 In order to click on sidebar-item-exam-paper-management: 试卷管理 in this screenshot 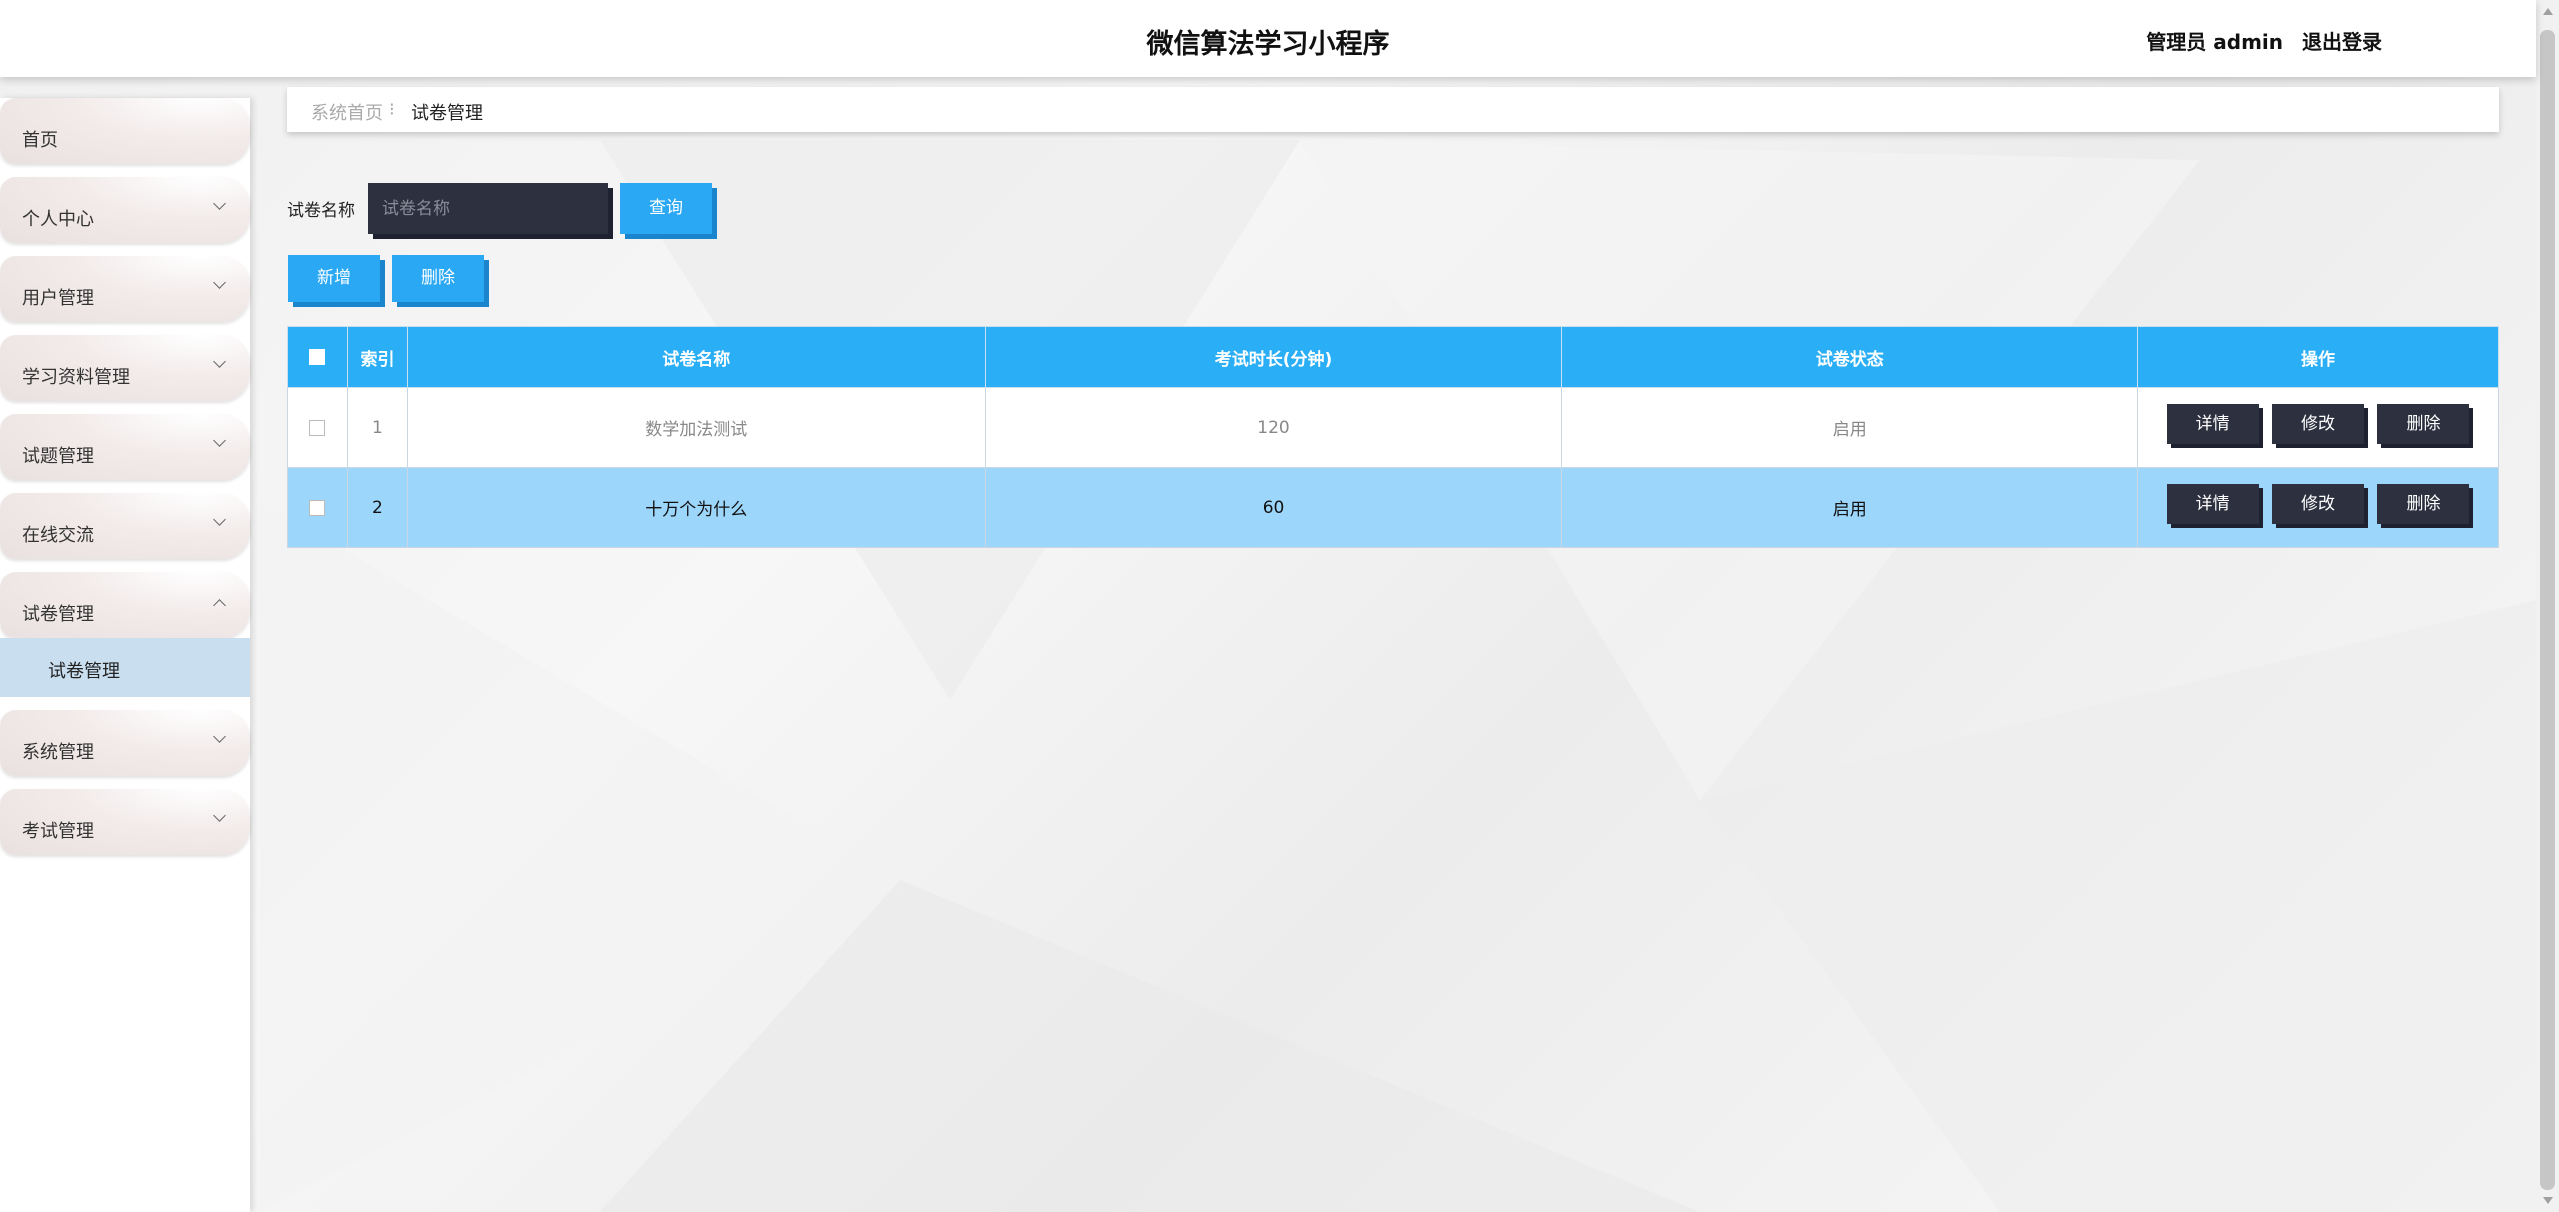, I will do `click(125, 605)`.